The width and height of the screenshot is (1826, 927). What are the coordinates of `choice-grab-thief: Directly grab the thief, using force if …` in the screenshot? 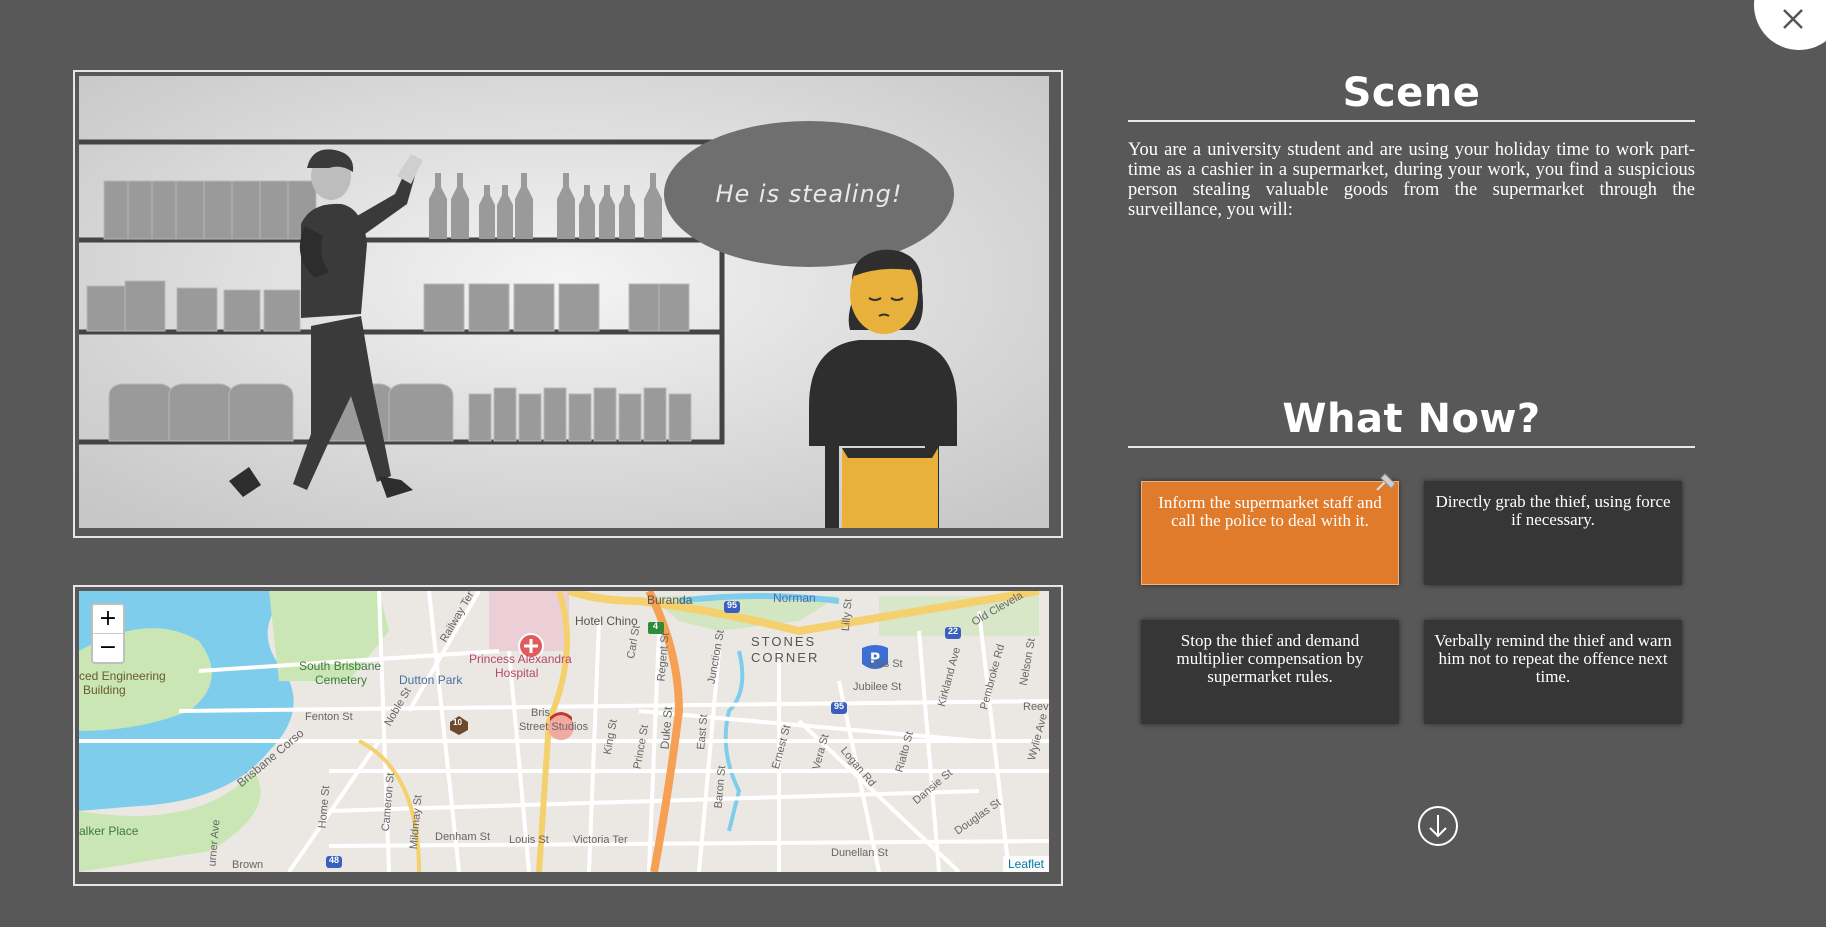 It's located at (1553, 533).